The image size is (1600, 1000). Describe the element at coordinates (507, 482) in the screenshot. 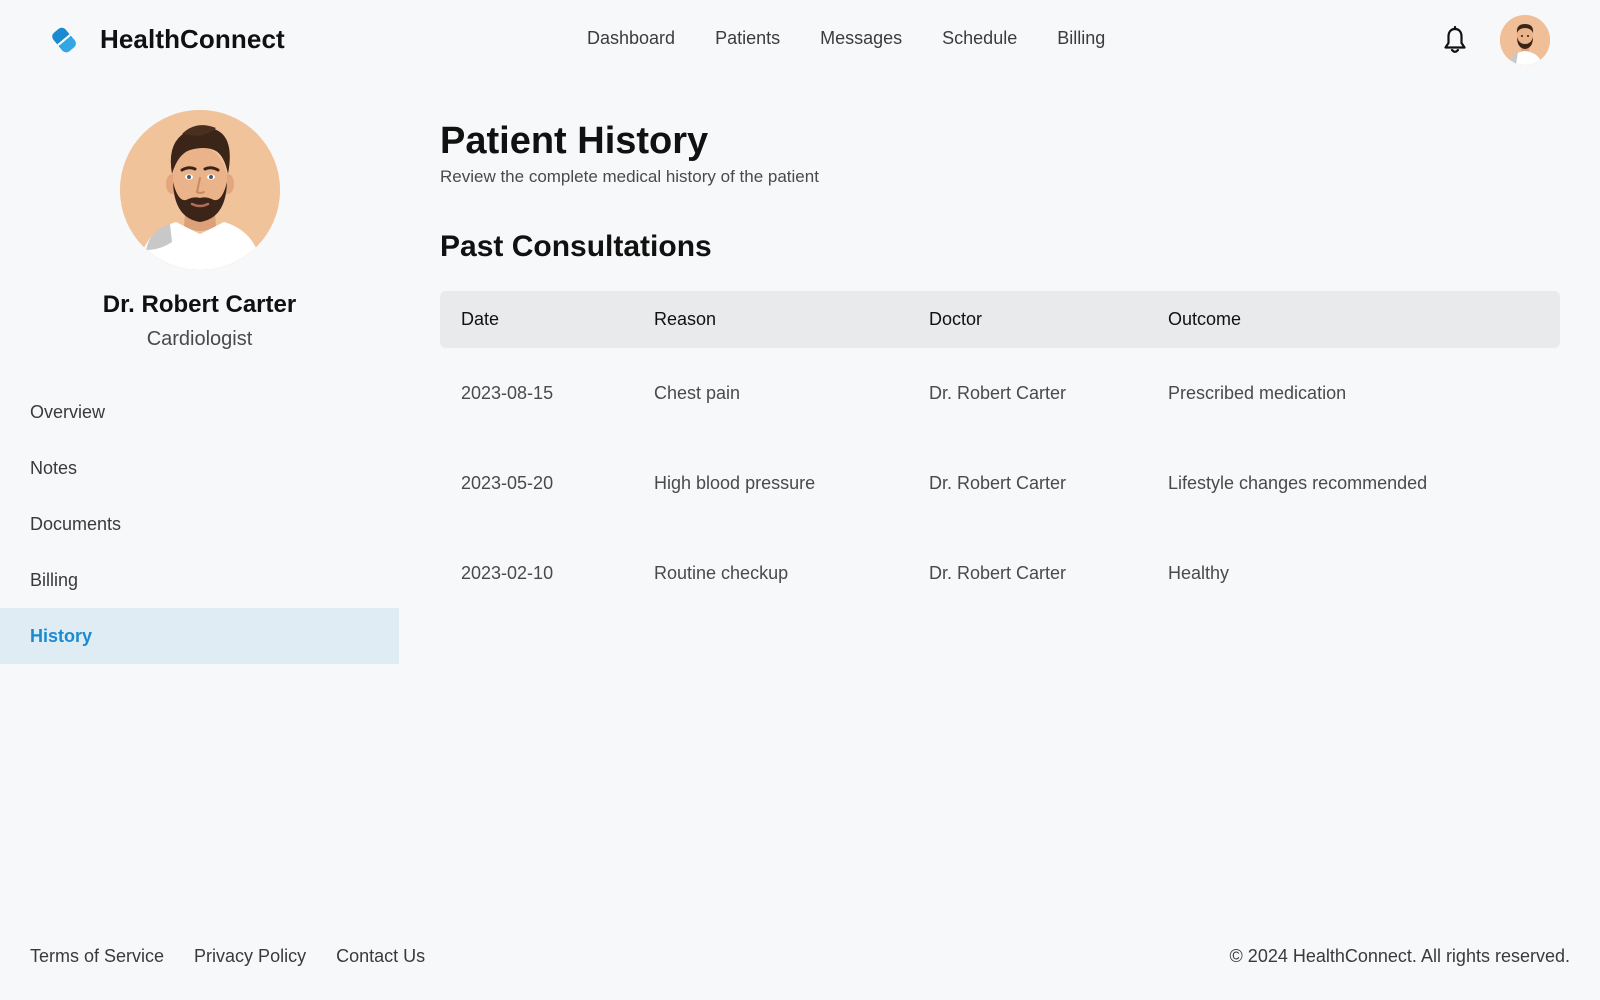

I see `cell-date: 2023-05-20` at that location.